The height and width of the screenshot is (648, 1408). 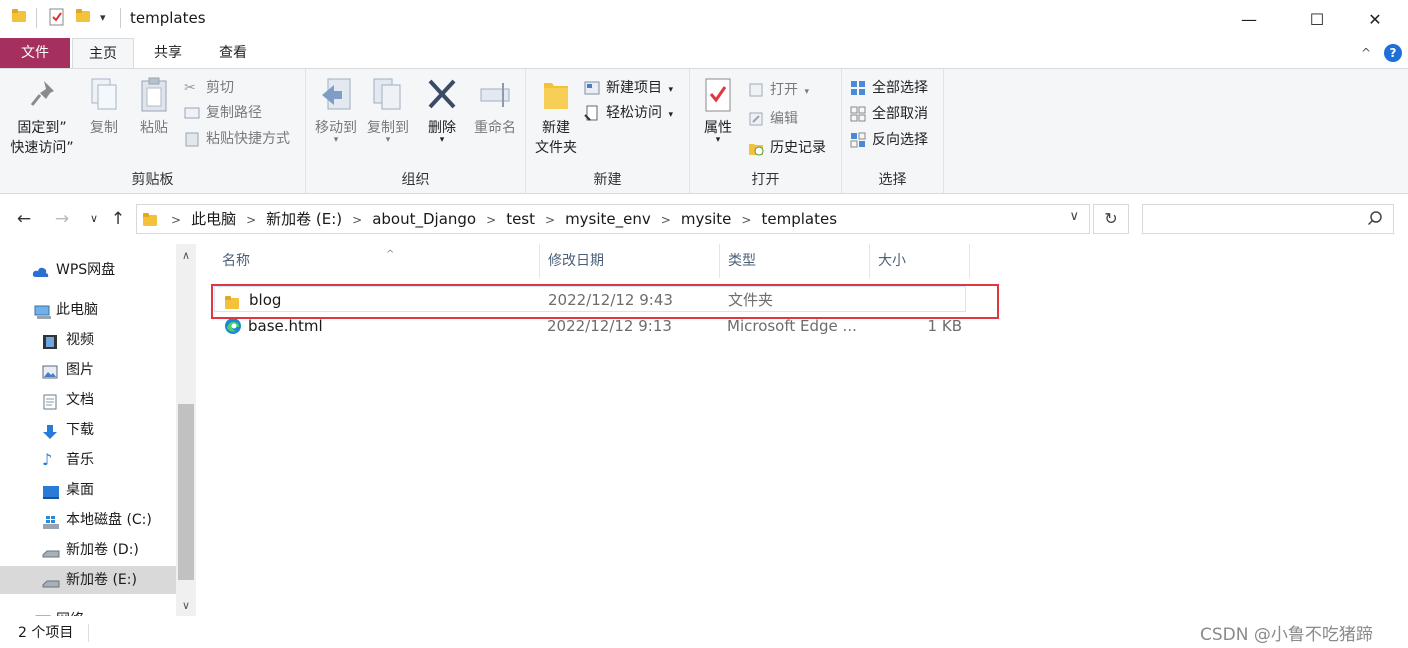 I want to click on scroll-up-icon: ∧, so click(x=186, y=256).